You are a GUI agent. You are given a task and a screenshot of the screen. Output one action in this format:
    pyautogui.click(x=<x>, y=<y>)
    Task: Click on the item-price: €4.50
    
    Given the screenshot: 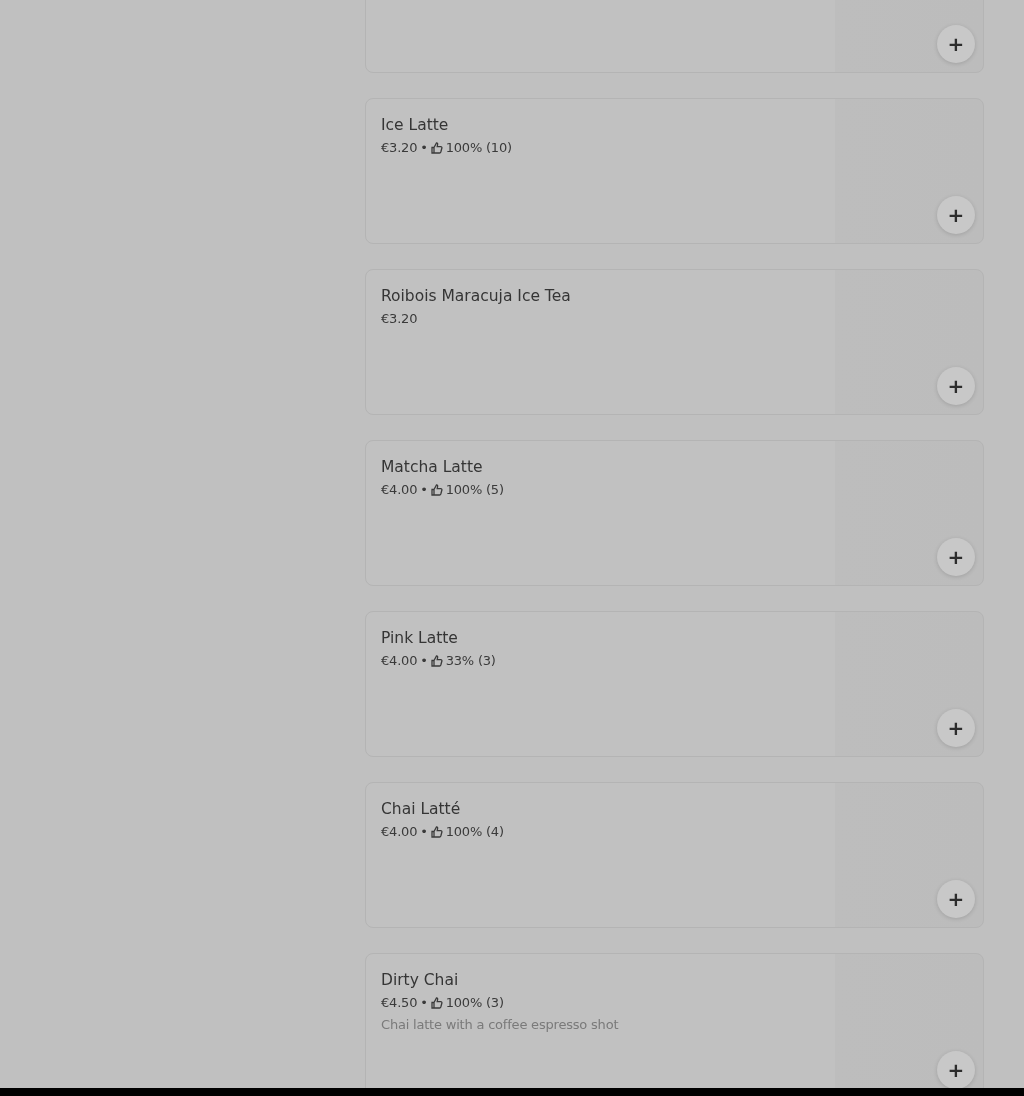 What is the action you would take?
    pyautogui.click(x=399, y=1003)
    